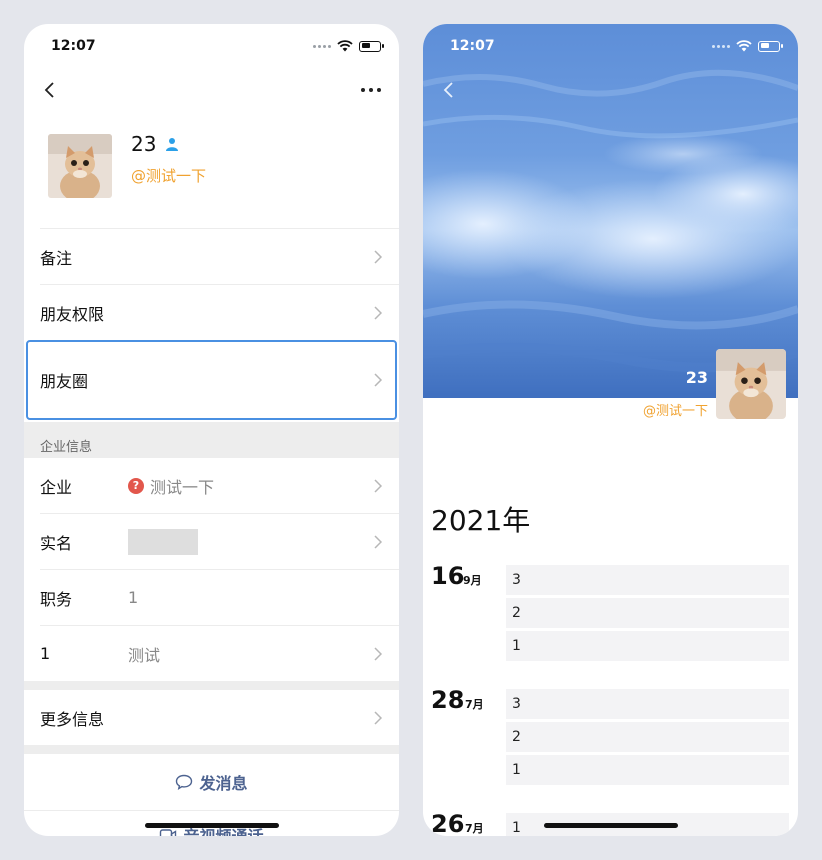 This screenshot has height=860, width=822. What do you see at coordinates (211, 810) in the screenshot?
I see `divider` at bounding box center [211, 810].